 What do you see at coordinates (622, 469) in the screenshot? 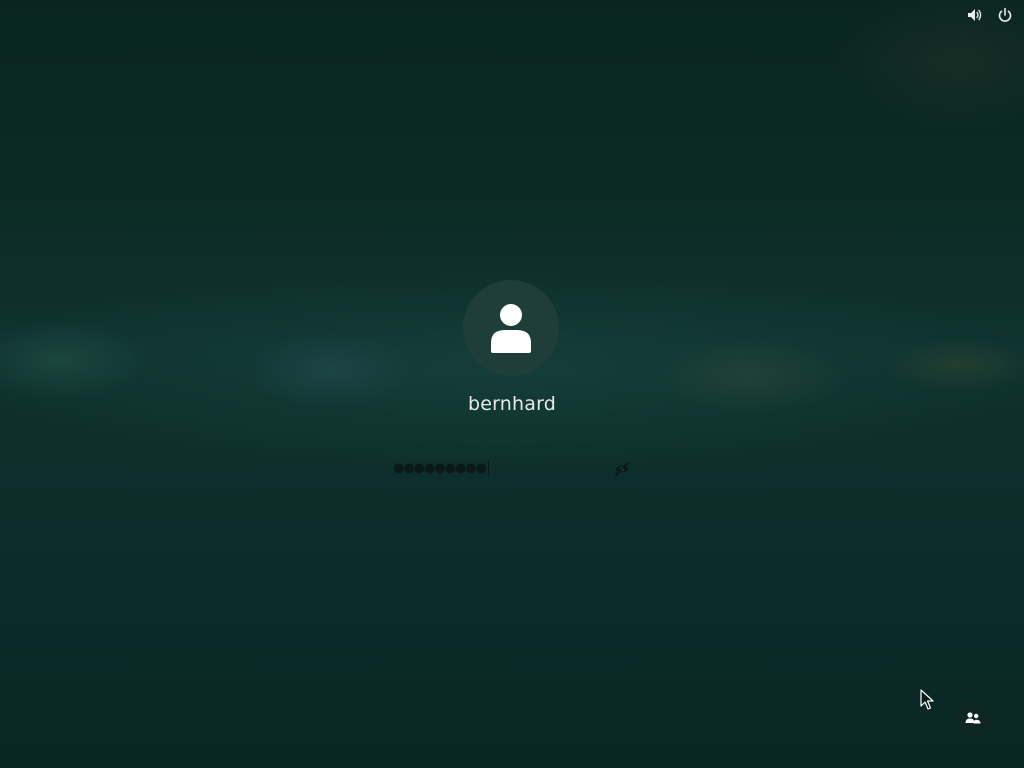
I see `eye-crossed-icon` at bounding box center [622, 469].